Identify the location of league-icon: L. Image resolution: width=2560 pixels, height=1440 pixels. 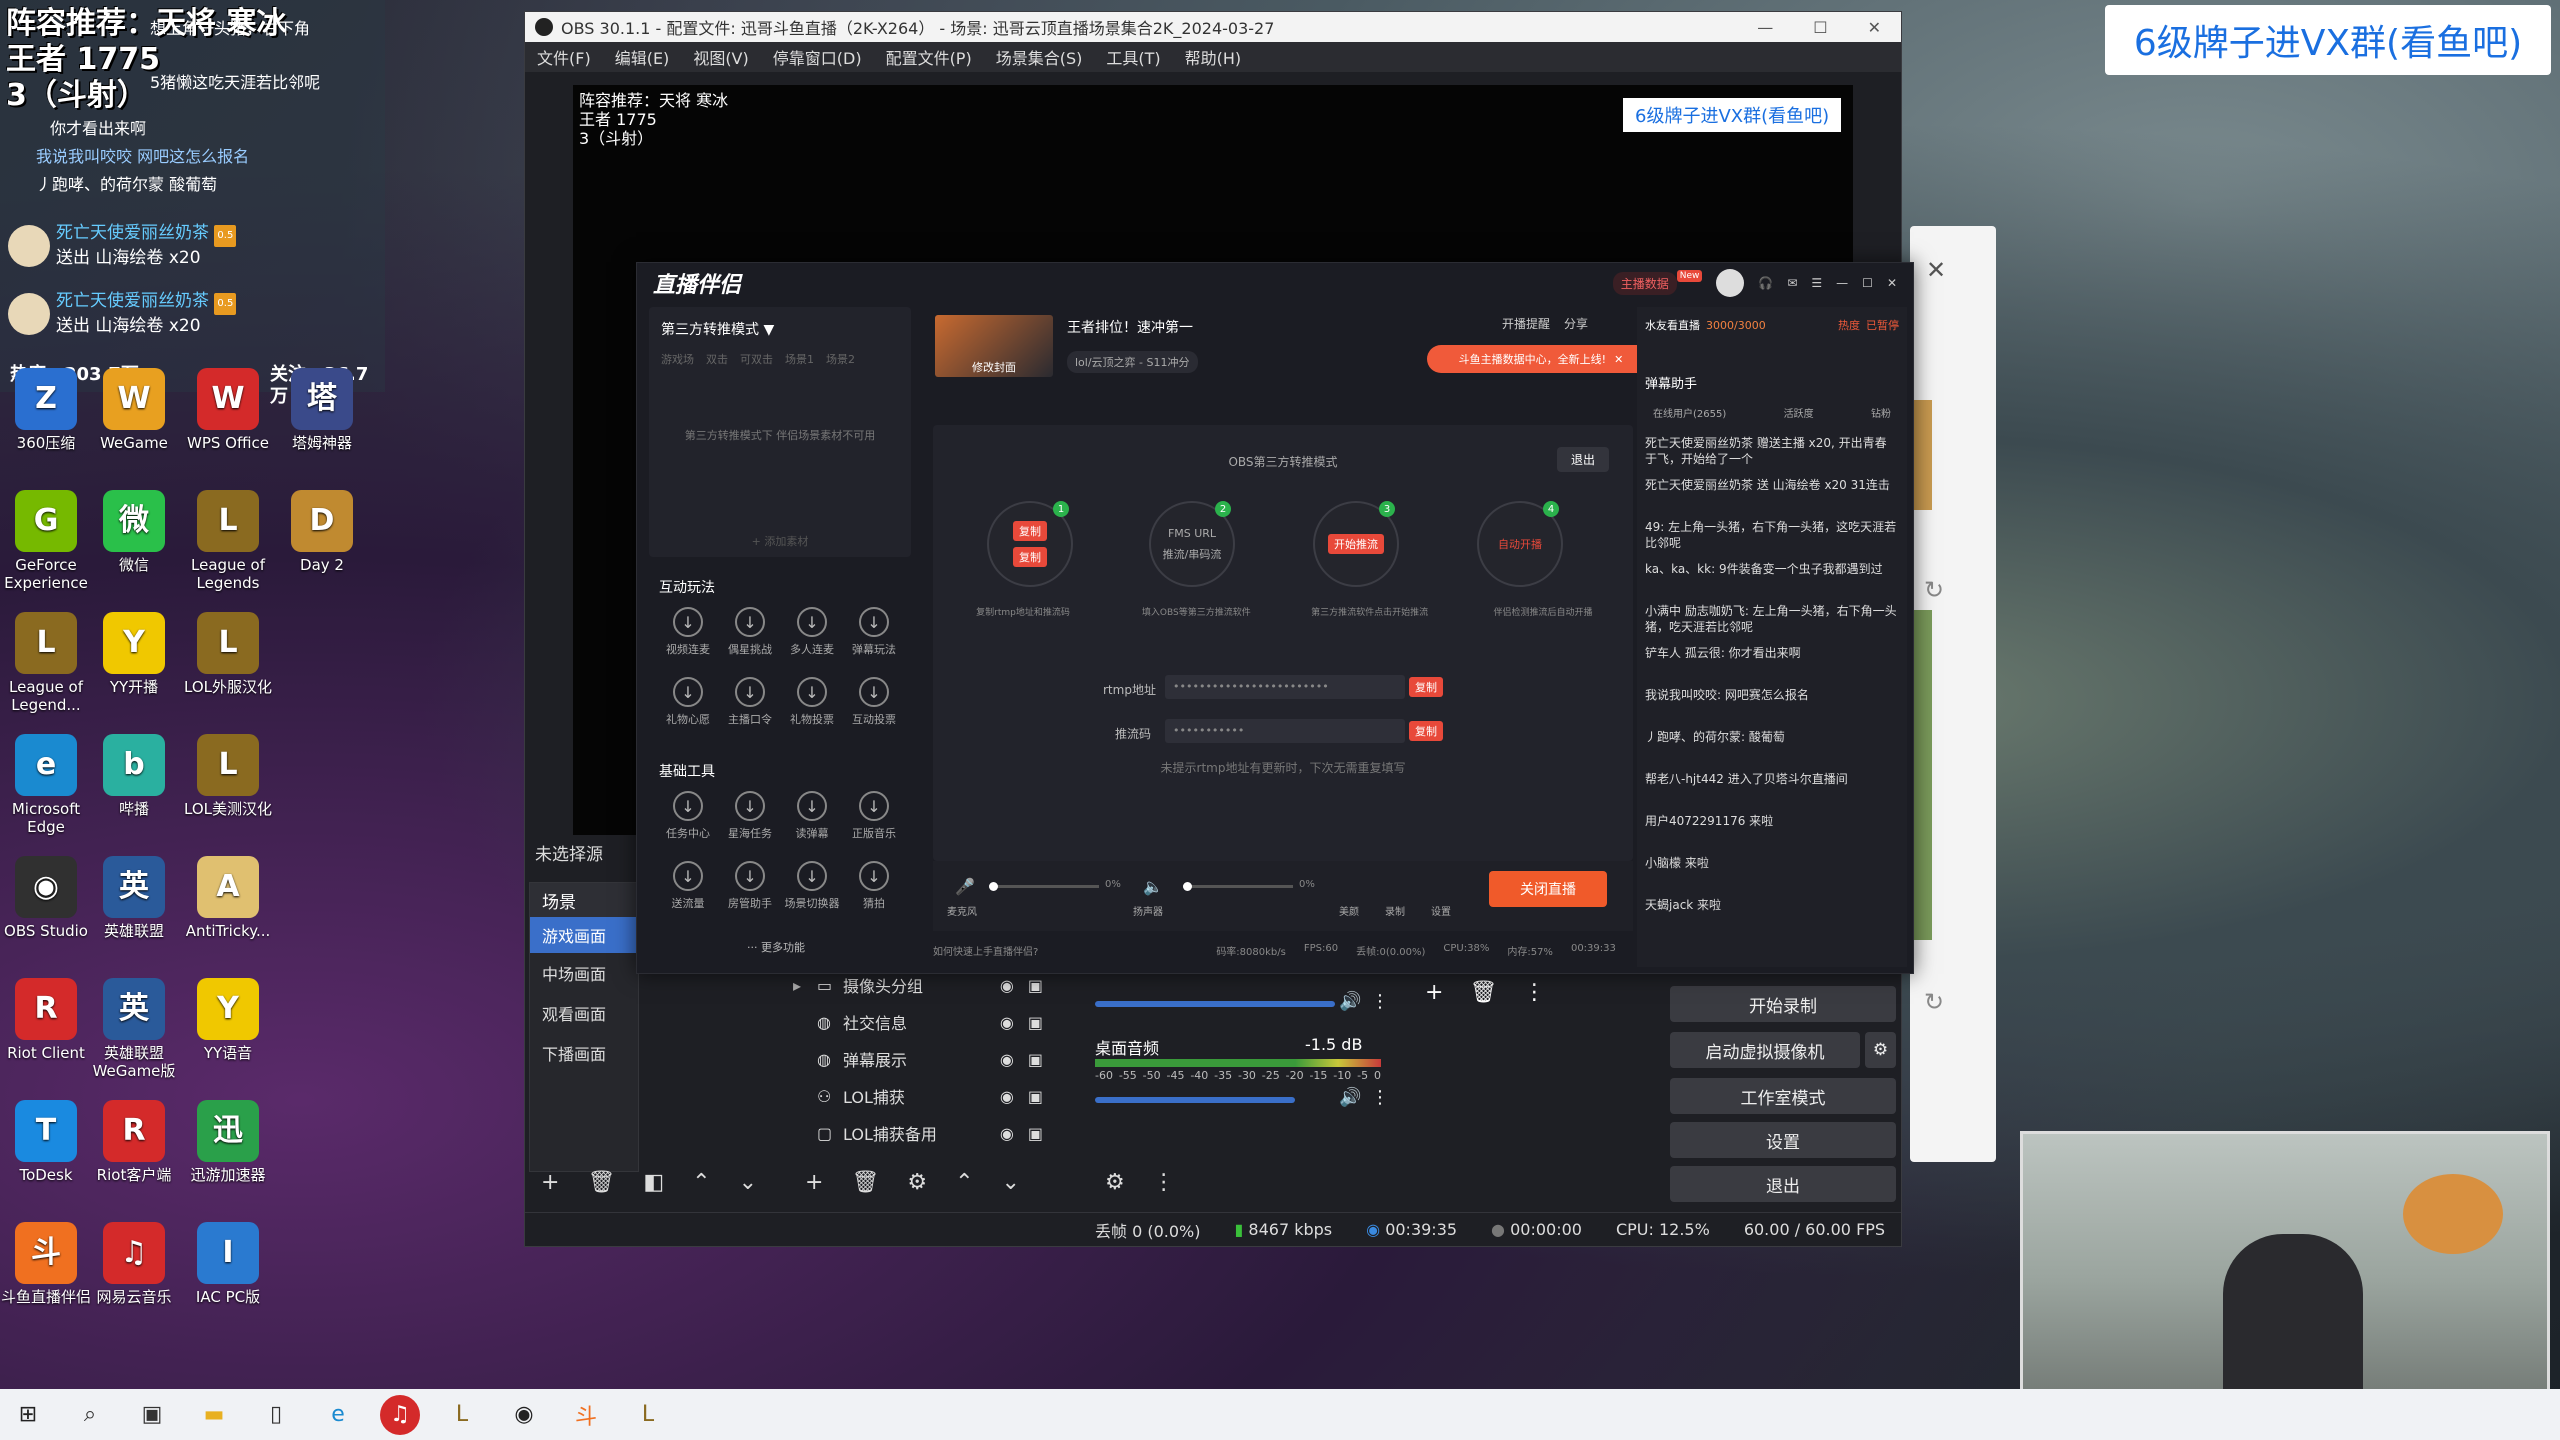
(462, 1415).